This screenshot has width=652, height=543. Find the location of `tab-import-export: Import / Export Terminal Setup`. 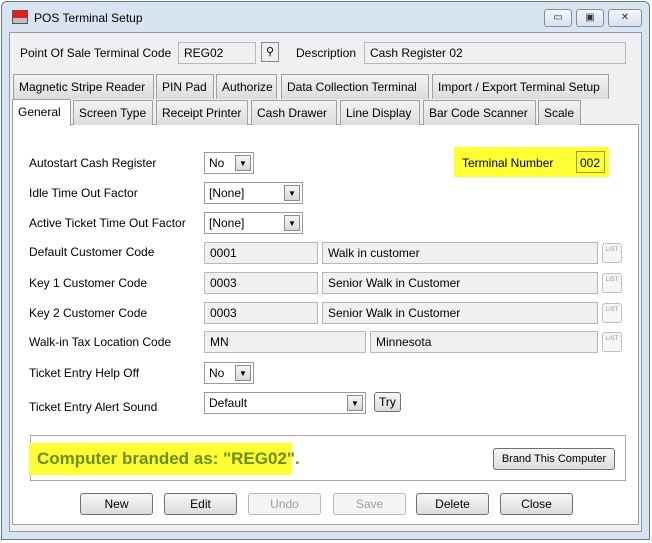

tab-import-export: Import / Export Terminal Setup is located at coordinates (520, 86).